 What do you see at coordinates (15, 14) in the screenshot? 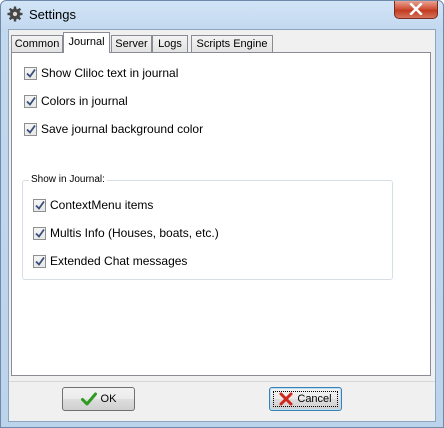
I see `gear-icon` at bounding box center [15, 14].